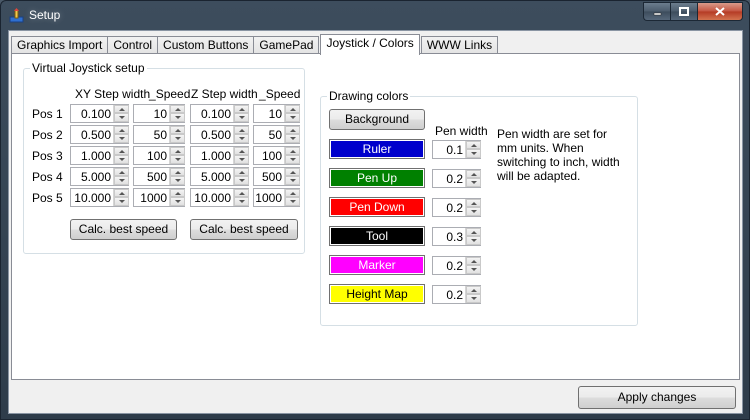  Describe the element at coordinates (276, 155) in the screenshot. I see `z-speed-input: 100` at that location.